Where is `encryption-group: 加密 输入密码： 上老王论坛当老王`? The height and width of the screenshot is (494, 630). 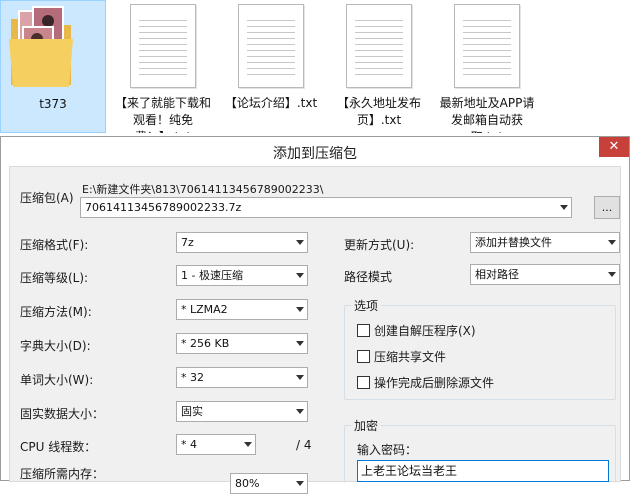
encryption-group: 加密 输入密码： 上老王论坛当老王 is located at coordinates (480, 450).